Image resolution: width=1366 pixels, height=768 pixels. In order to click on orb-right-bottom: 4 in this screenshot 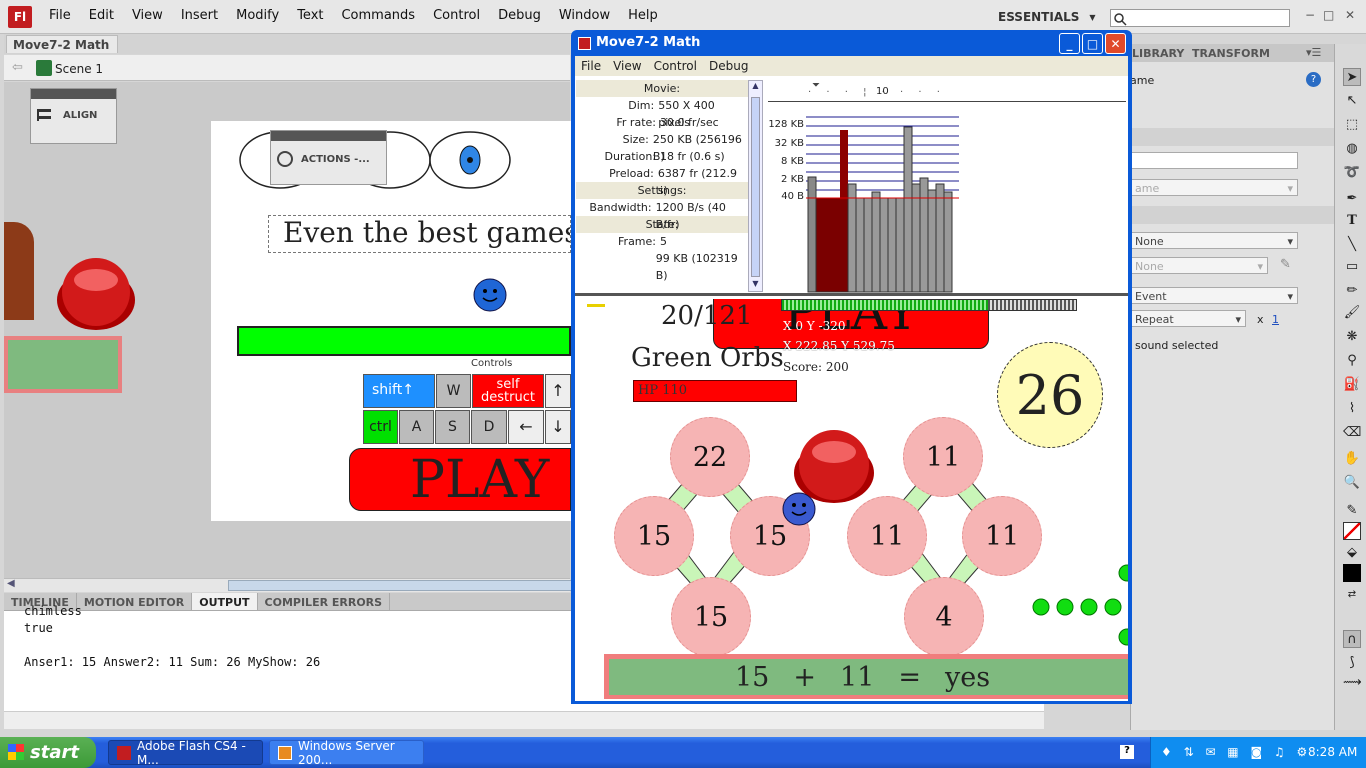, I will do `click(944, 617)`.